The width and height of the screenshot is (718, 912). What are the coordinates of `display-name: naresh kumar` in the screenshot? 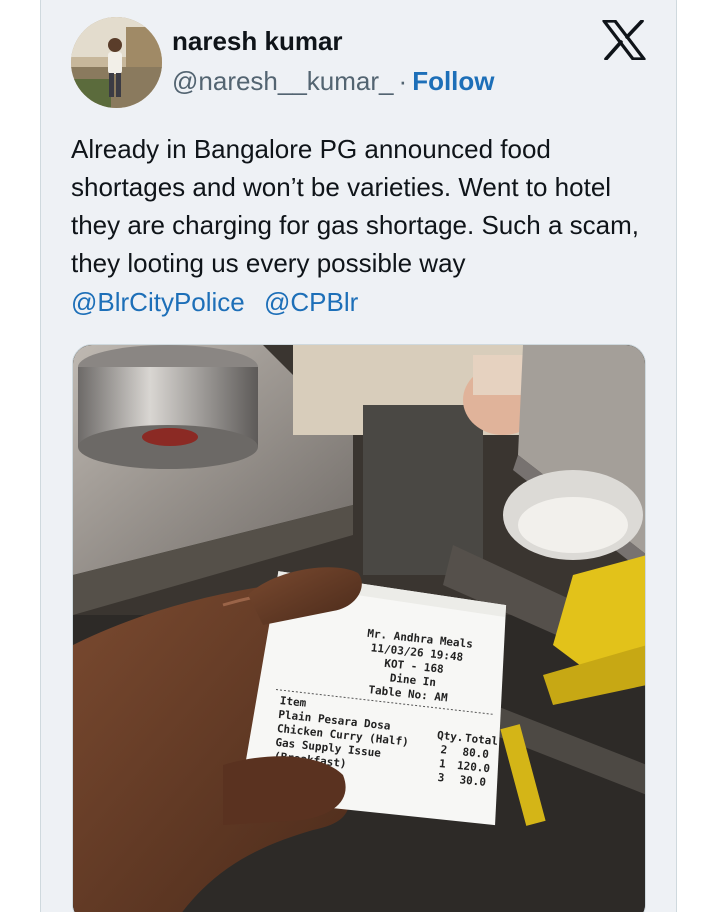 It's located at (257, 41).